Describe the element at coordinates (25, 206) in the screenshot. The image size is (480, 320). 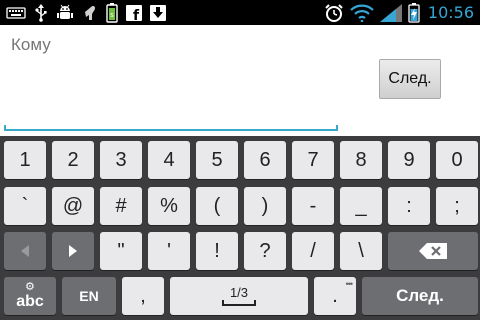
I see `key-backtick: `` at that location.